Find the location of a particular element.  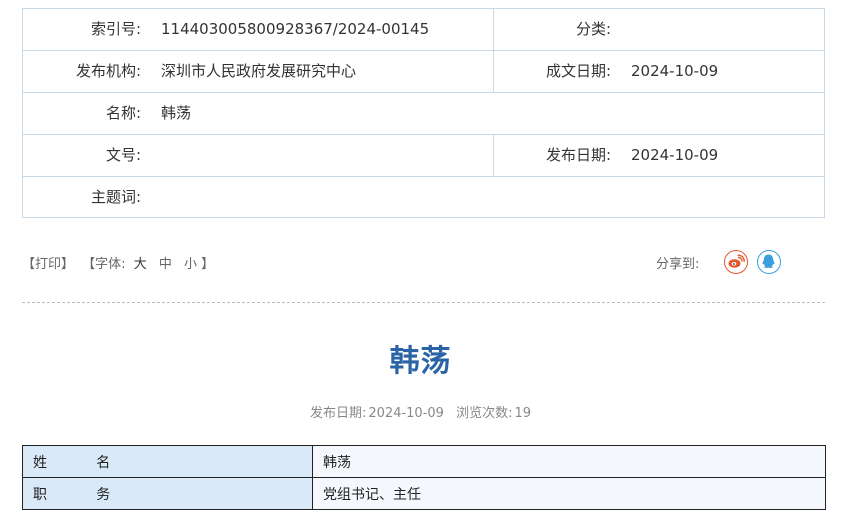

created-date-value: 2024-10-09 is located at coordinates (675, 71).